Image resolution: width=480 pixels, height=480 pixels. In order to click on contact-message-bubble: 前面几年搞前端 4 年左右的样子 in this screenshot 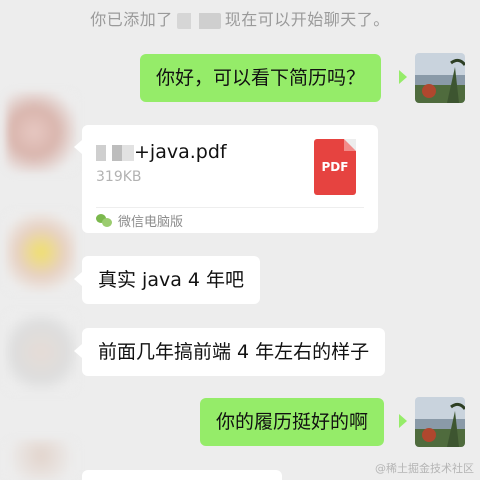, I will do `click(234, 352)`.